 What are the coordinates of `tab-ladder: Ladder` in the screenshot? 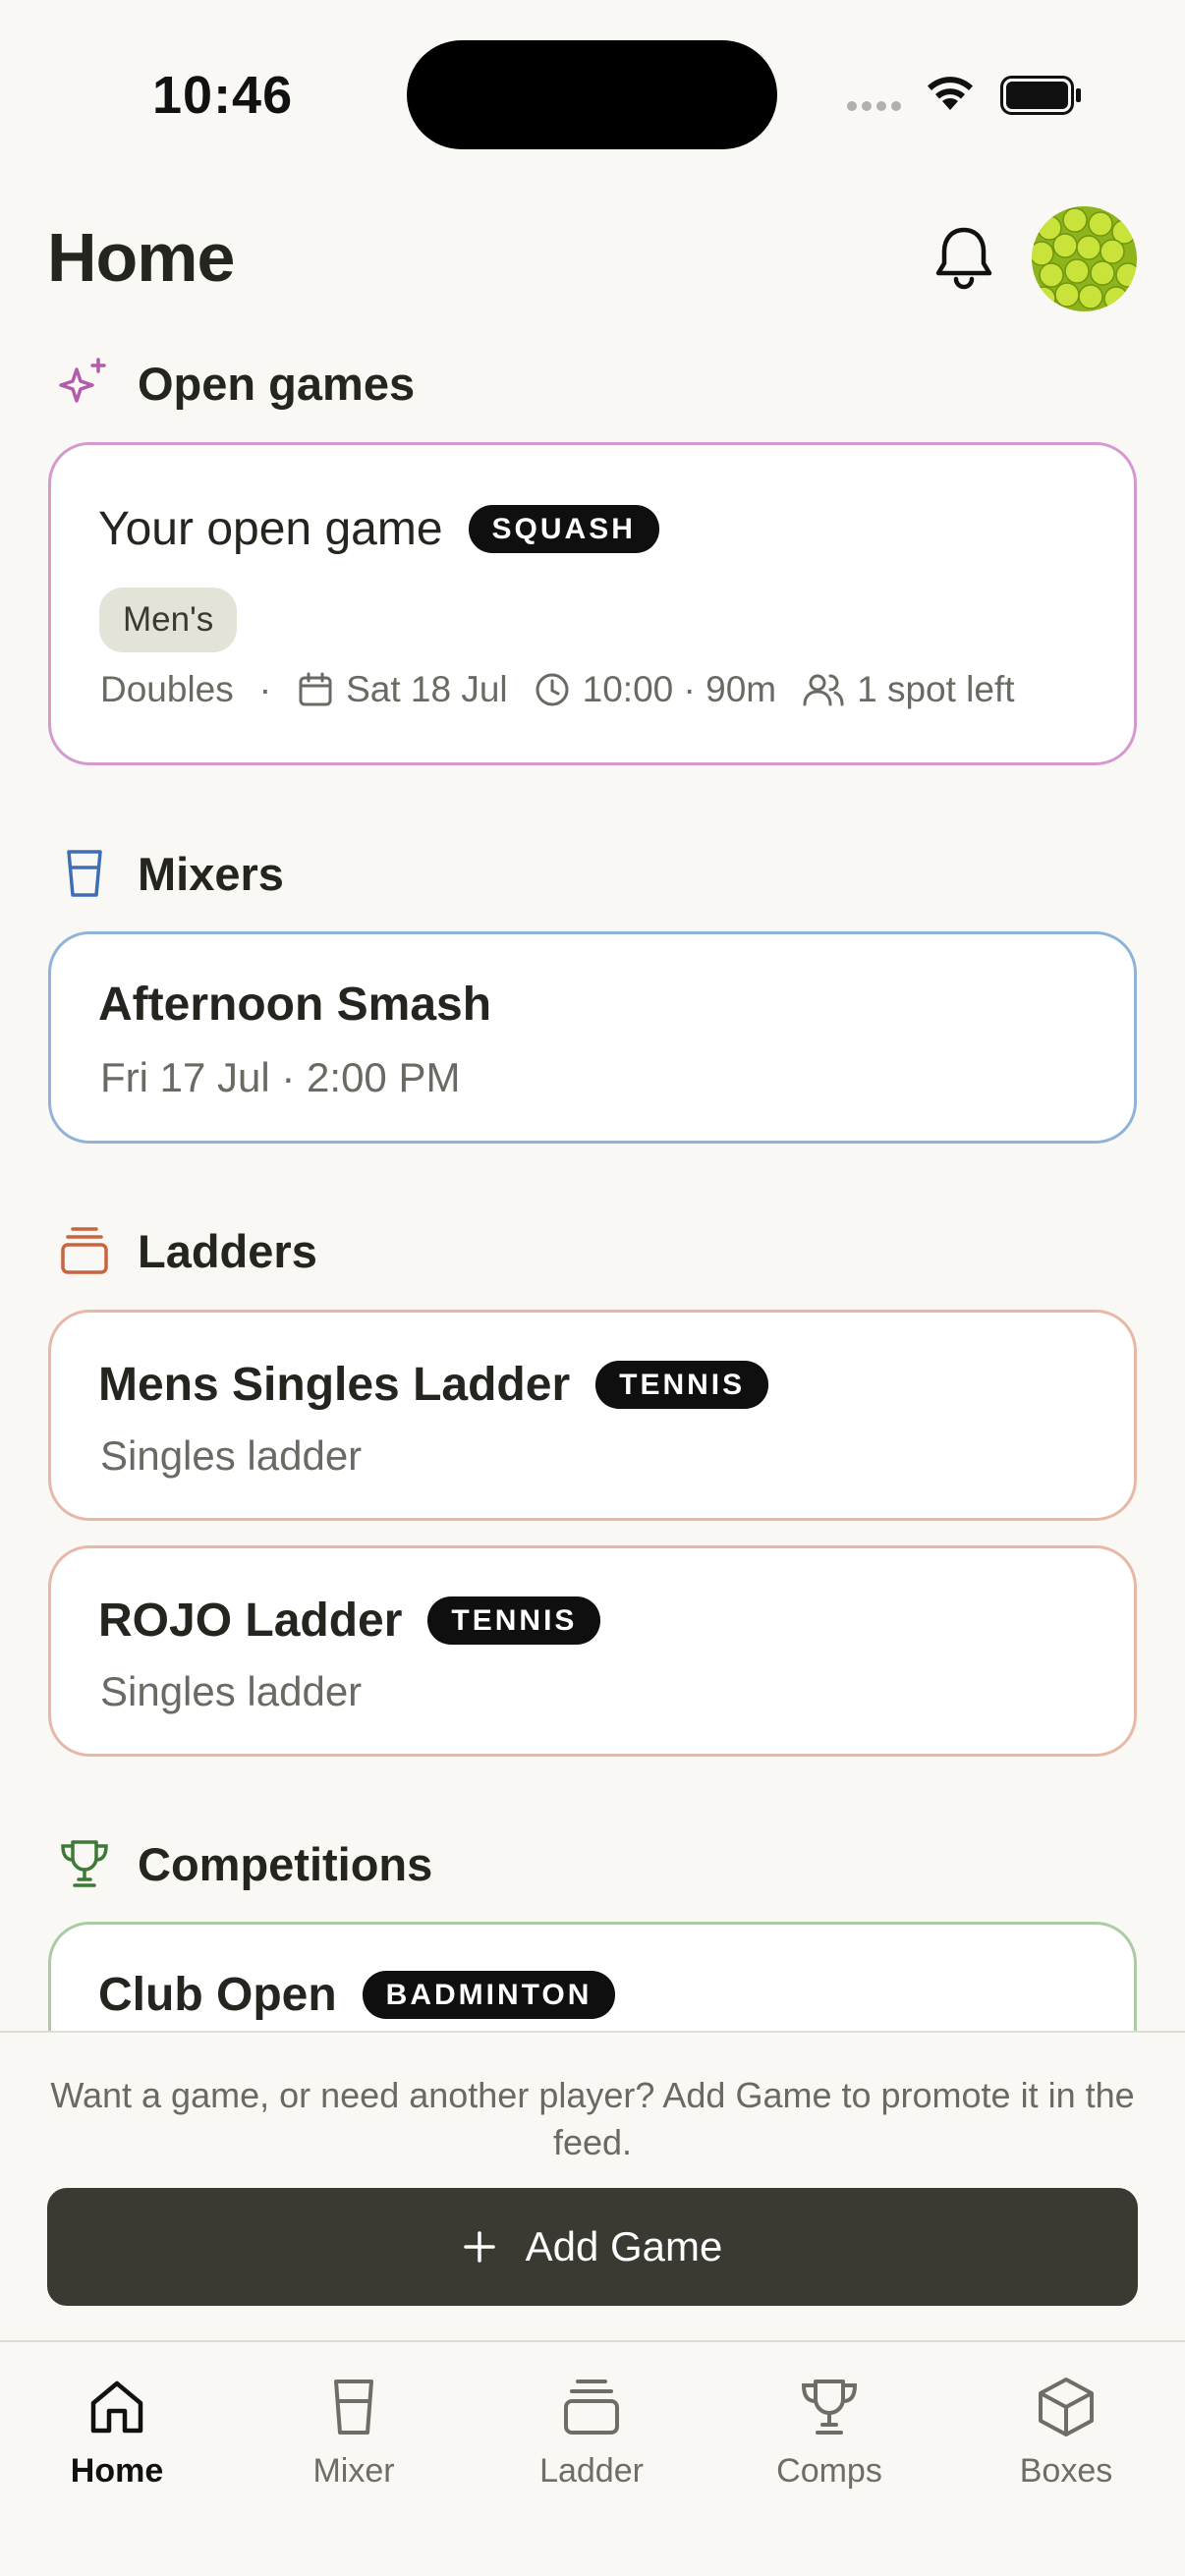 It's located at (592, 2429).